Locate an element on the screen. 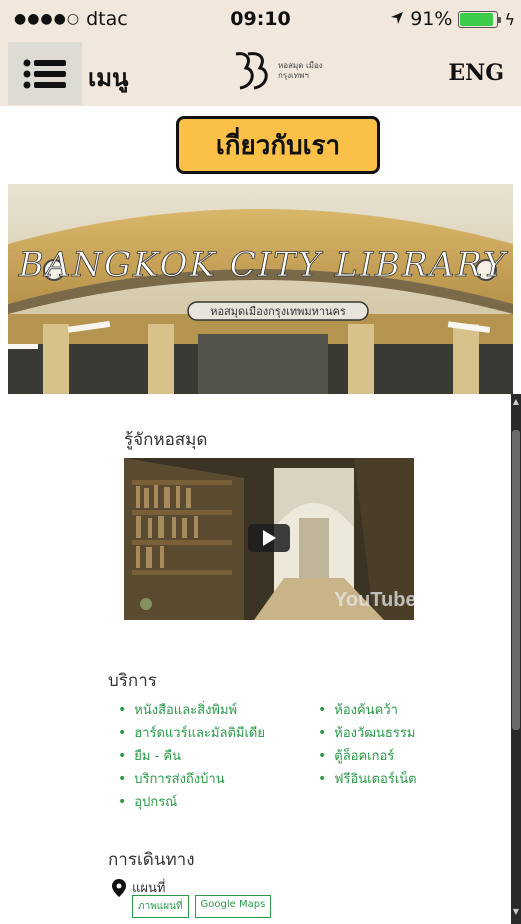 This screenshot has width=521, height=924. site-header: เมนู หอสมุด เมือง กรุงเทพฯ ENG is located at coordinates (260, 72).